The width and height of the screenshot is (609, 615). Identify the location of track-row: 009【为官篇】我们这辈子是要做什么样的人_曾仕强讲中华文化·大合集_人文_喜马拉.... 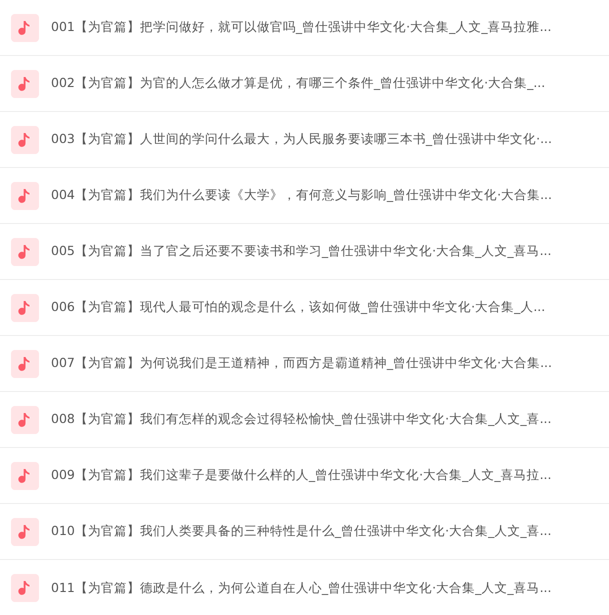
(304, 476).